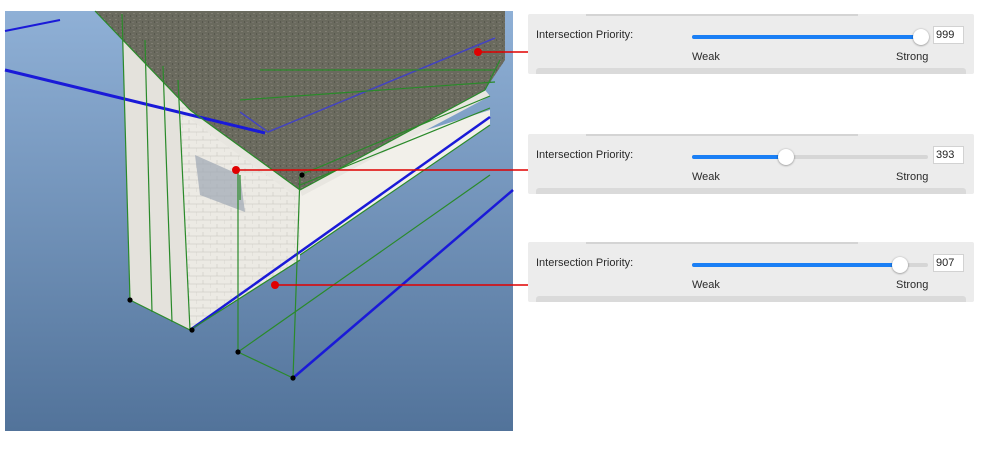 Image resolution: width=998 pixels, height=450 pixels. I want to click on intersection-priority-panel: Intersection Priority: 907 Weak Strong, so click(751, 272).